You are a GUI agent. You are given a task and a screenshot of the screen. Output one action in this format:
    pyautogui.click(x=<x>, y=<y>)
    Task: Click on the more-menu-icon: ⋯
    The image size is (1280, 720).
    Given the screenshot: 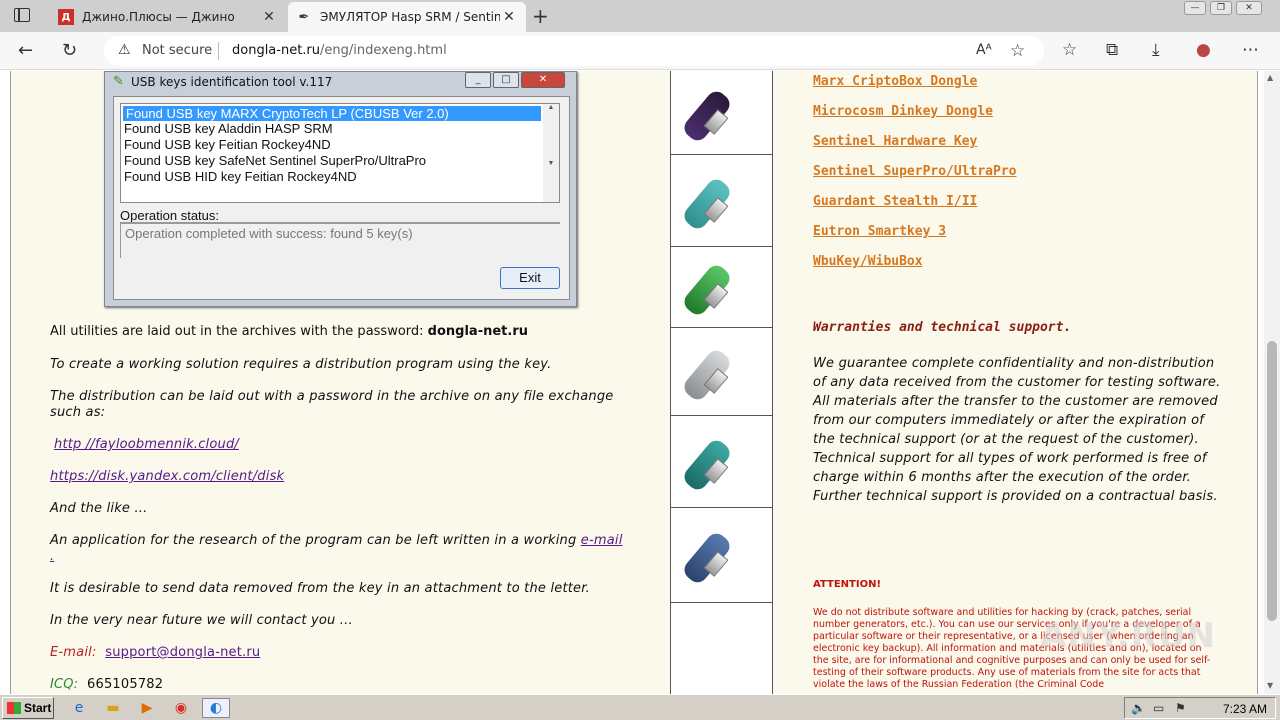 What is the action you would take?
    pyautogui.click(x=1250, y=50)
    